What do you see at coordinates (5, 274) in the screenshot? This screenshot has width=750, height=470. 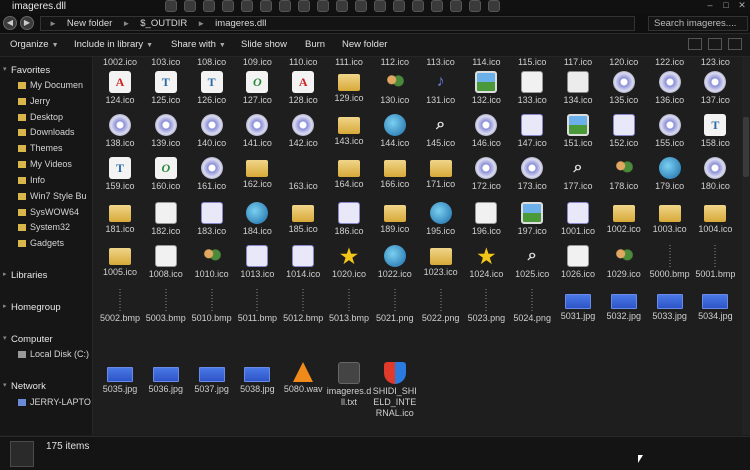 I see `expand-arrow-icon: ▸` at bounding box center [5, 274].